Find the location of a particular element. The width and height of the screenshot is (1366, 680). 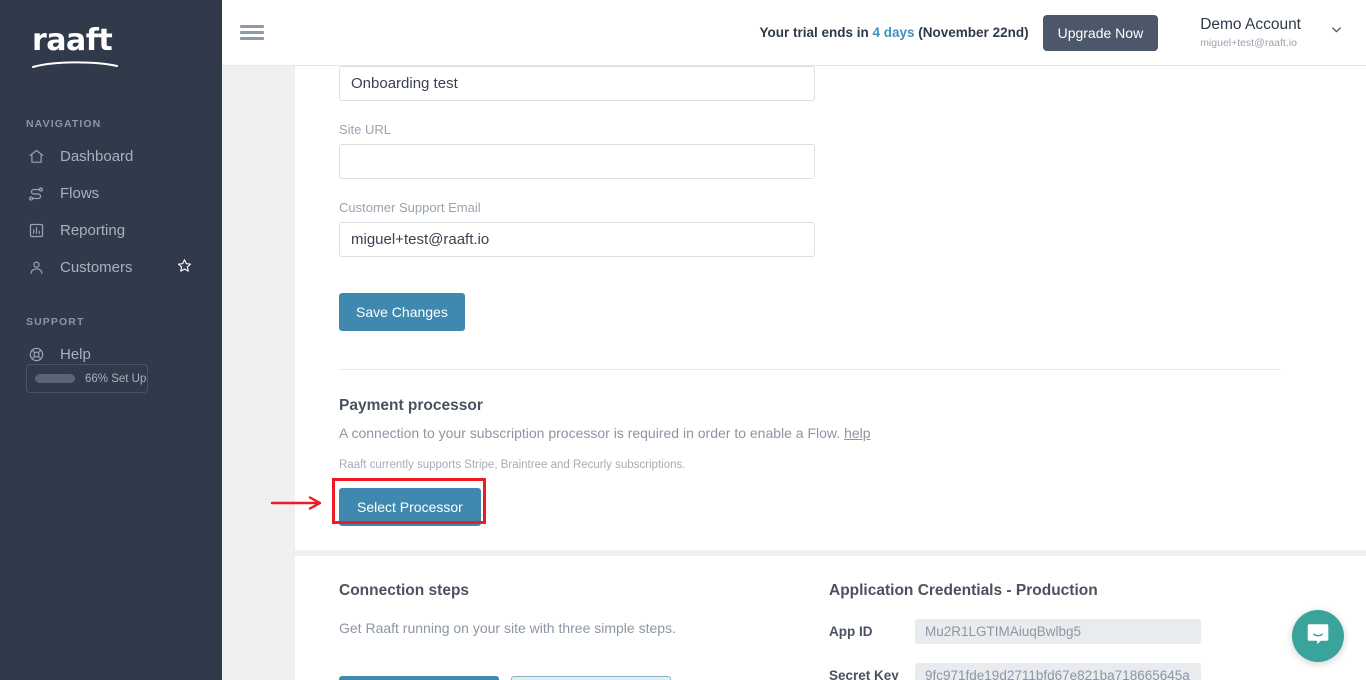

setup-progress-label: 66% Set Up is located at coordinates (116, 378).